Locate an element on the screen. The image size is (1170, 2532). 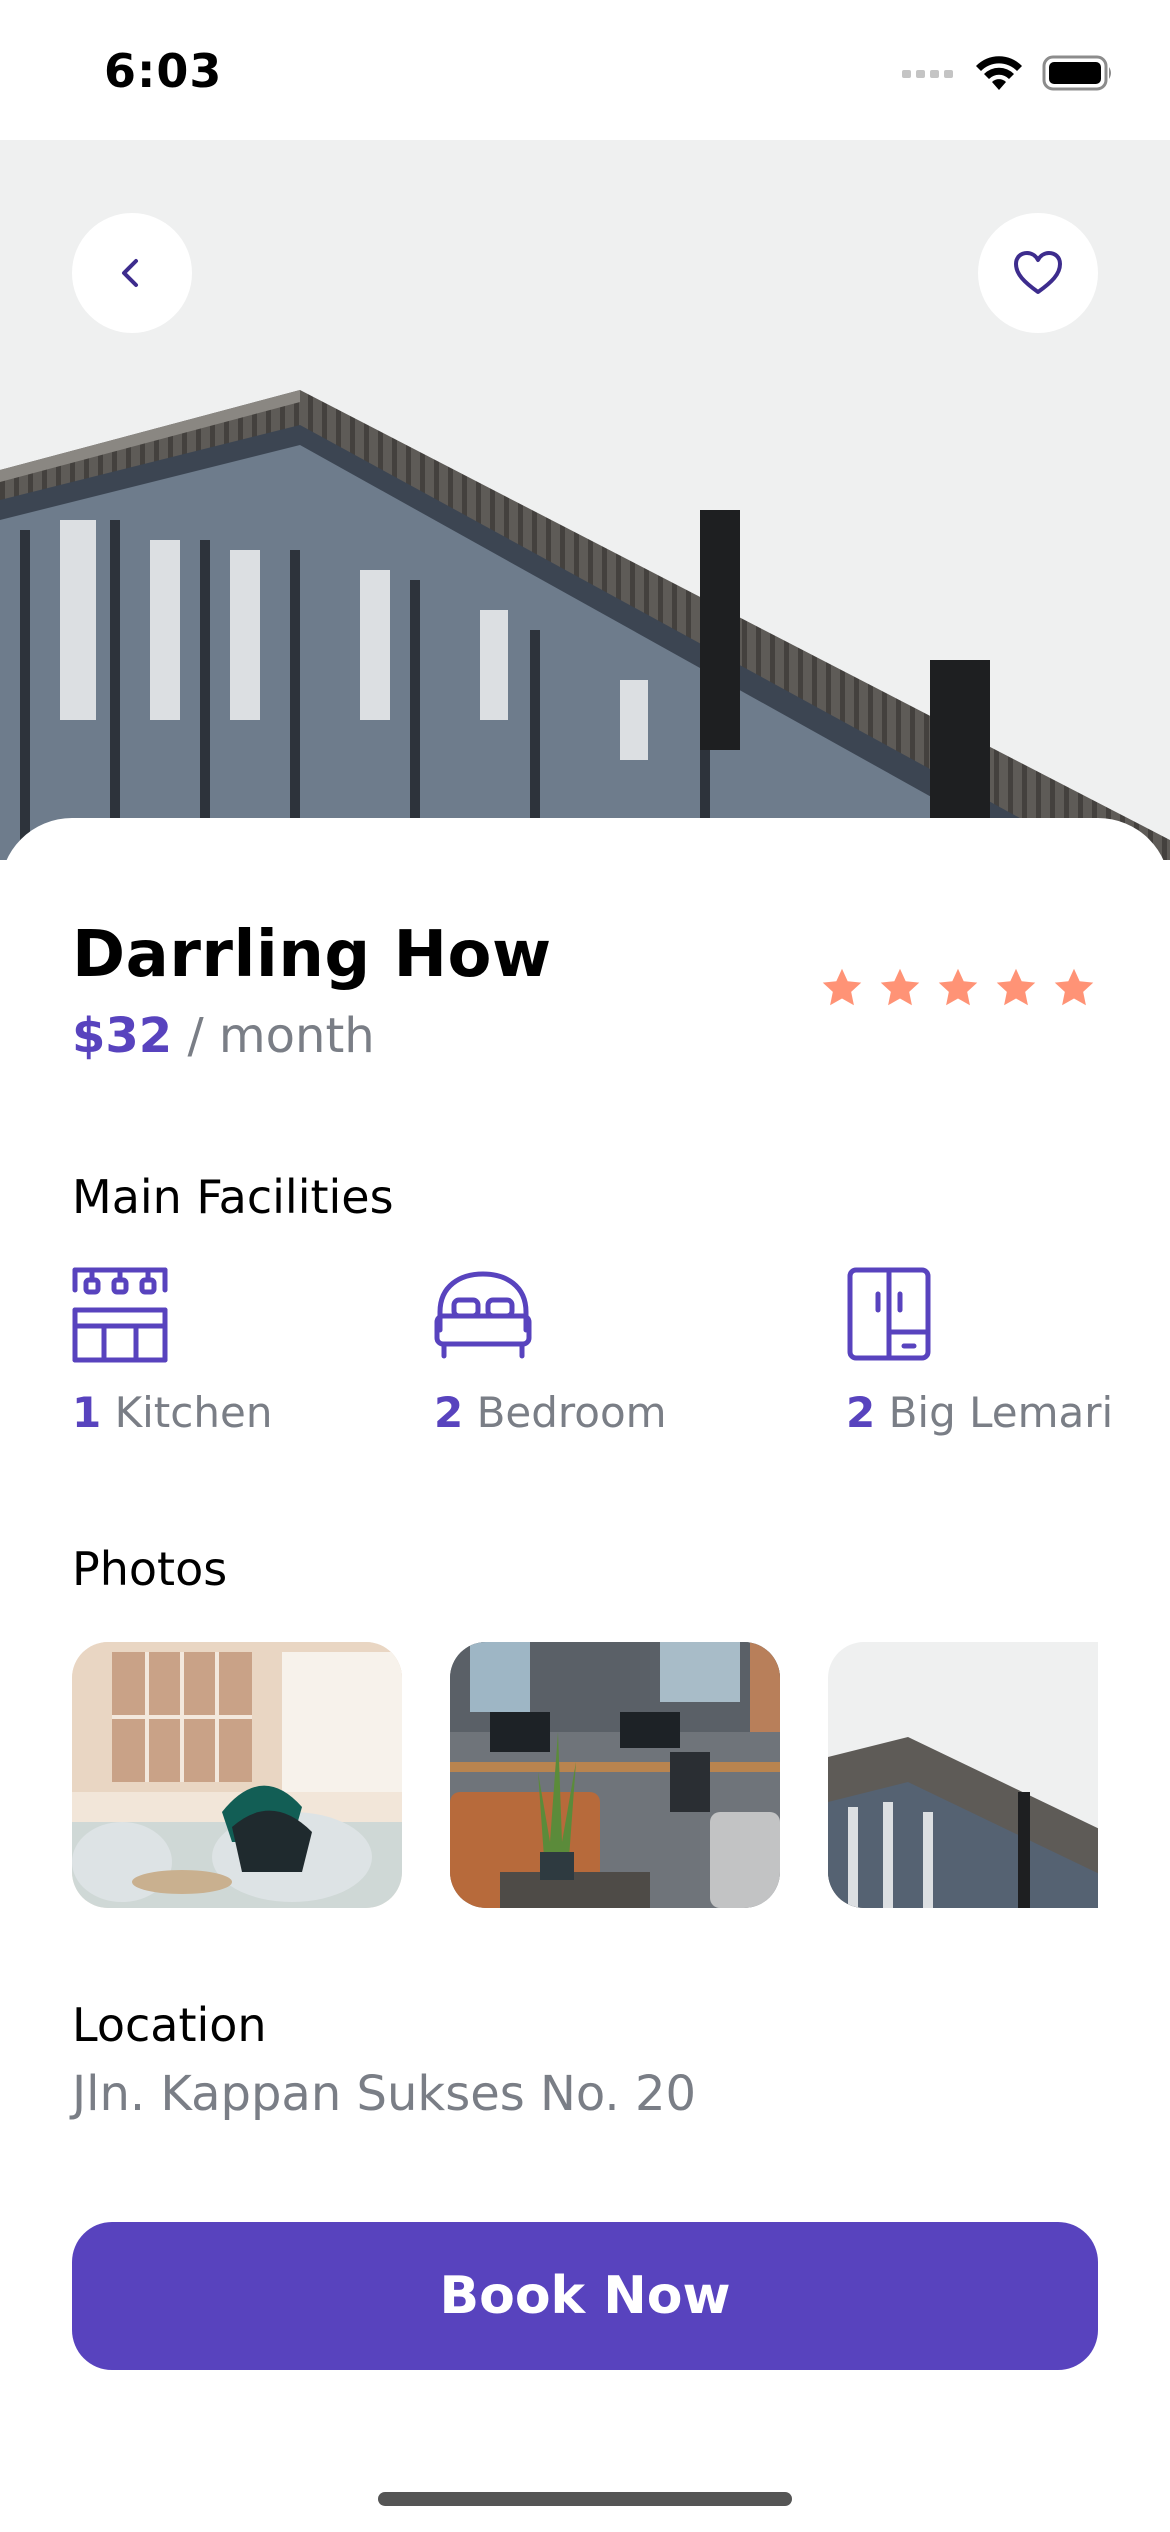
facility-bedroom: 2 Bedroom is located at coordinates (550, 1351).